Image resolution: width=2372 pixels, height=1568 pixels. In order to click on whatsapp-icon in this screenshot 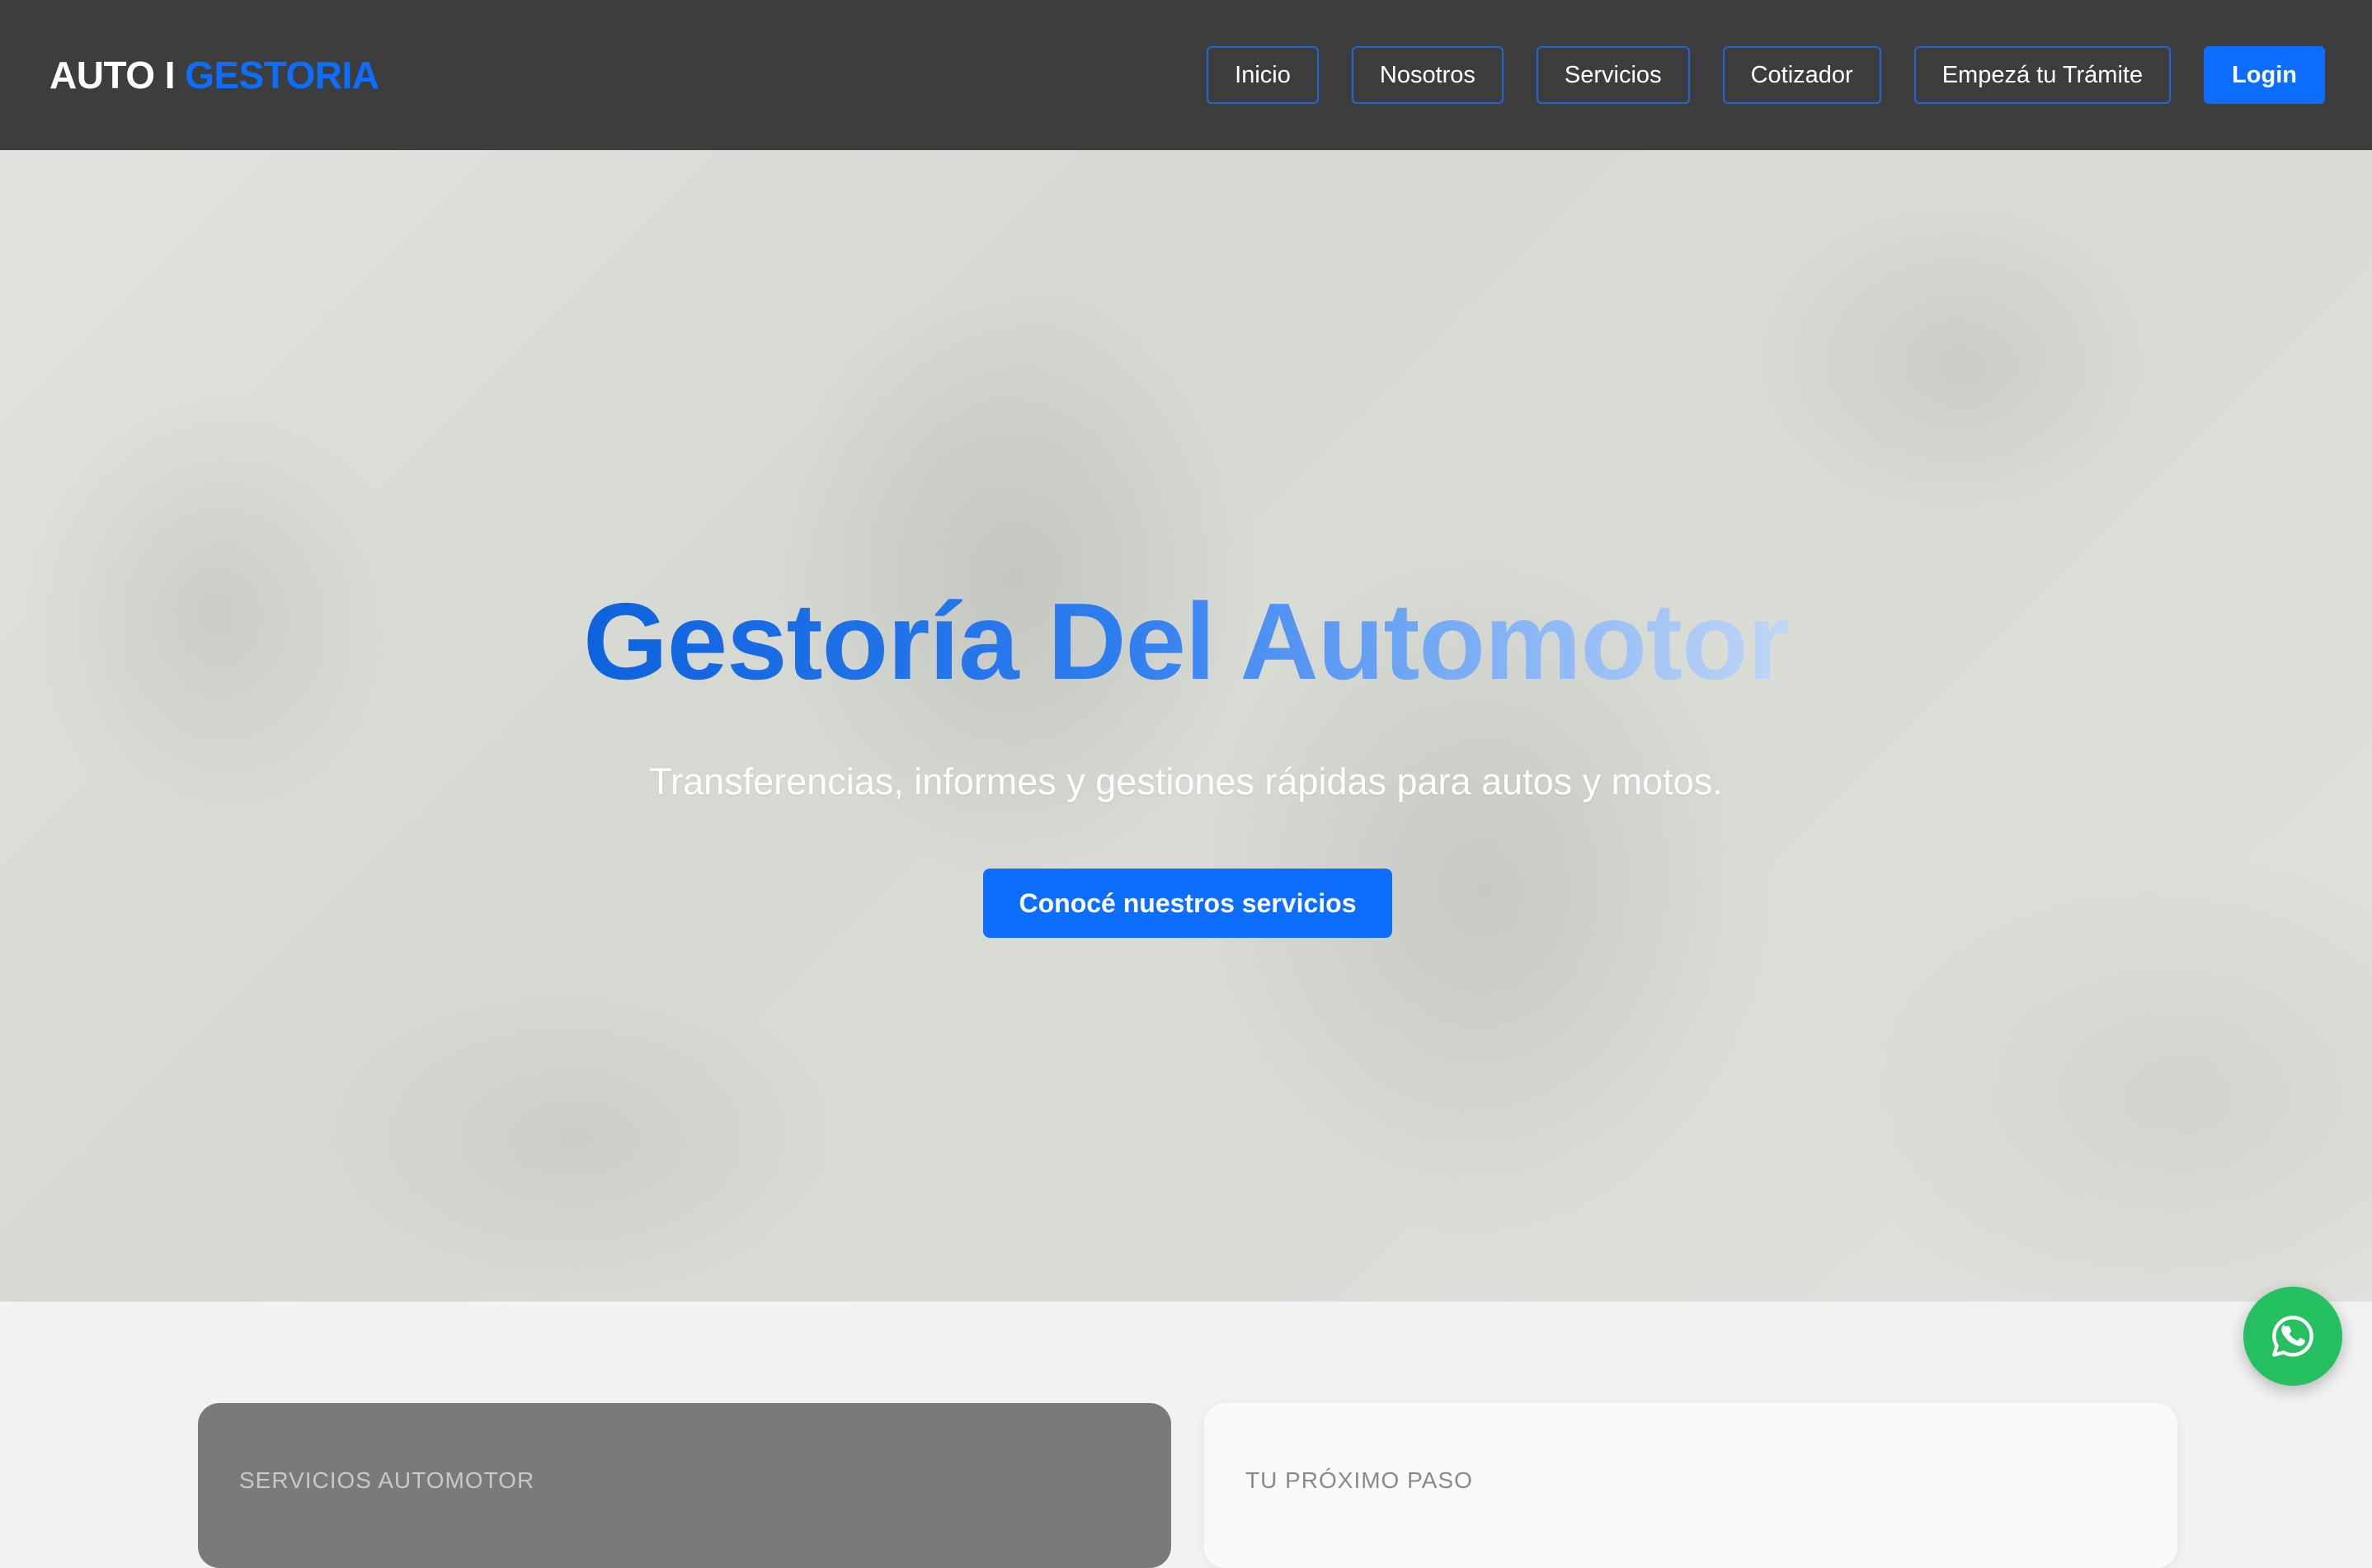, I will do `click(2292, 1336)`.